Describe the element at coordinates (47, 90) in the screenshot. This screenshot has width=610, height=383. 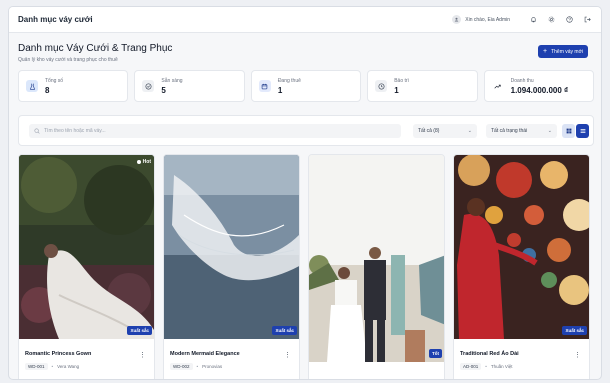
I see `stat-value: 8` at that location.